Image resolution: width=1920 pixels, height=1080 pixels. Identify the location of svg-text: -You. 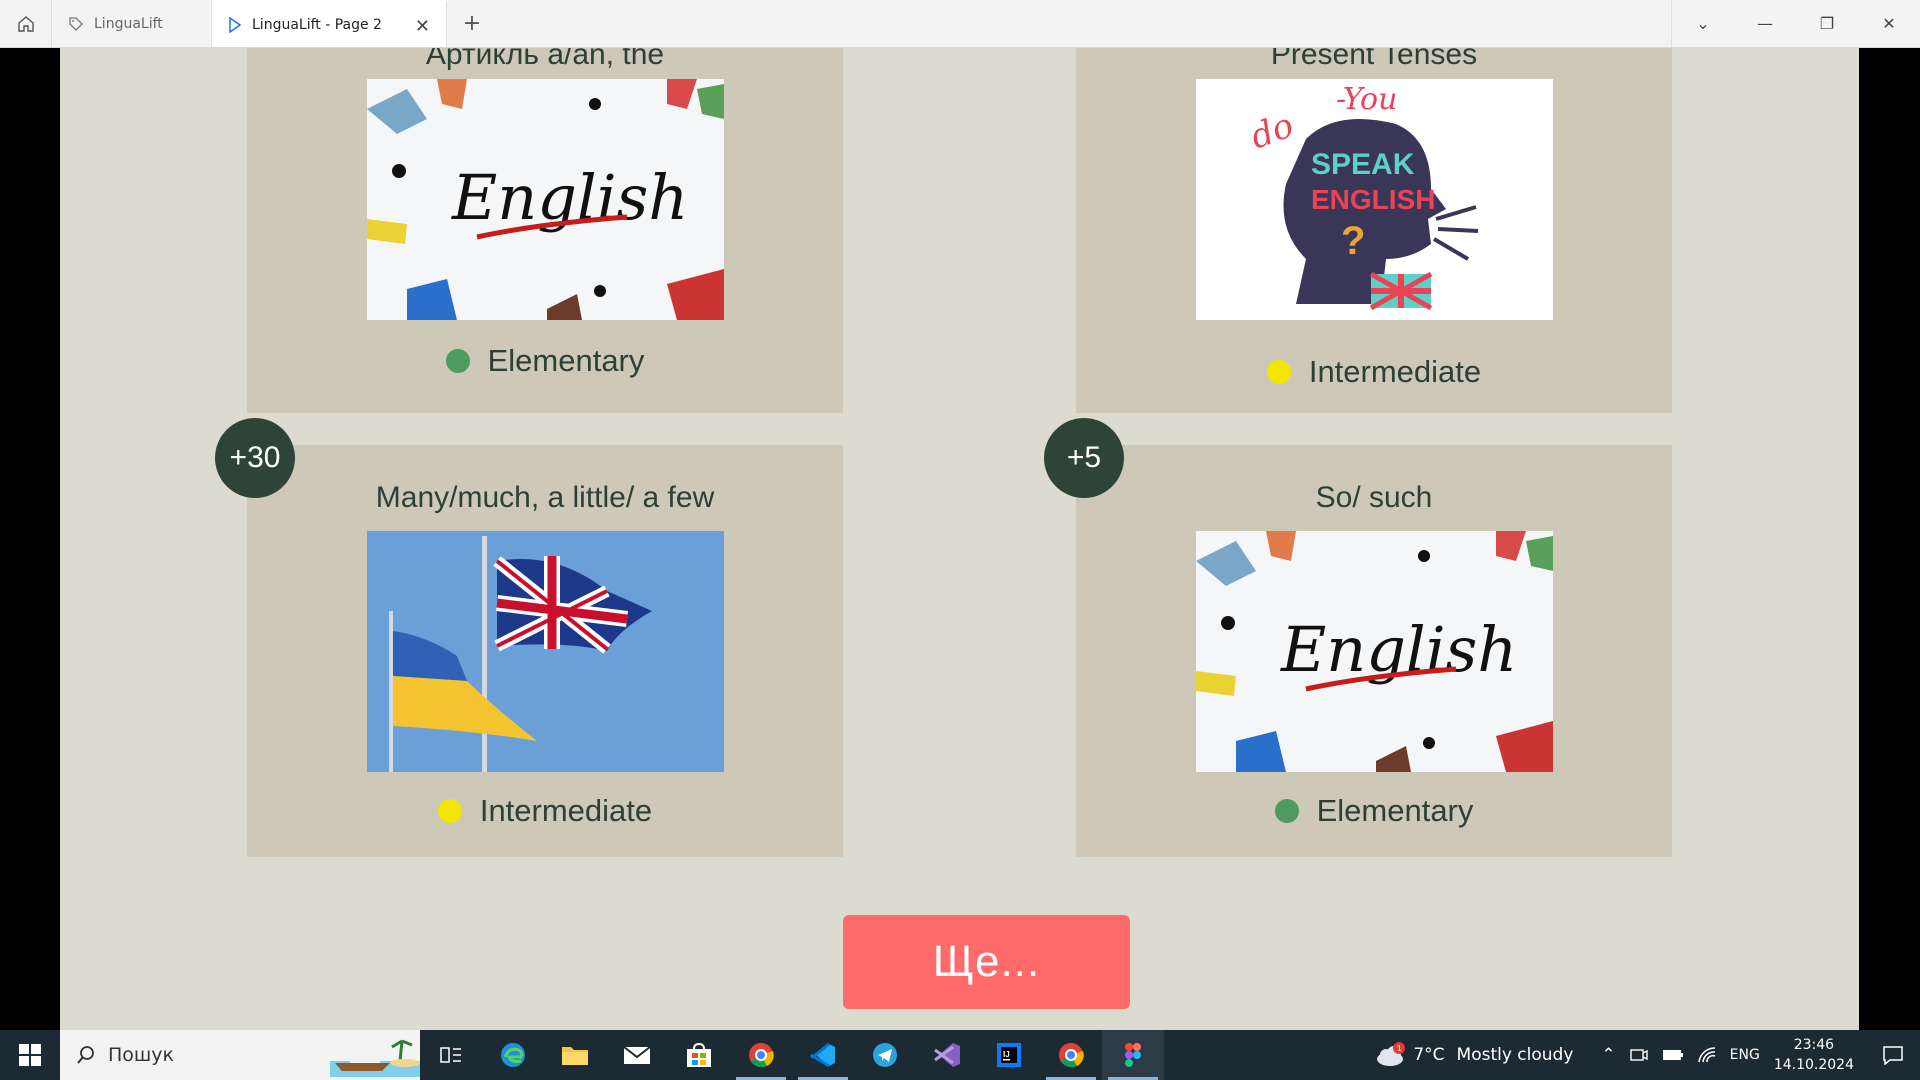
(1366, 99).